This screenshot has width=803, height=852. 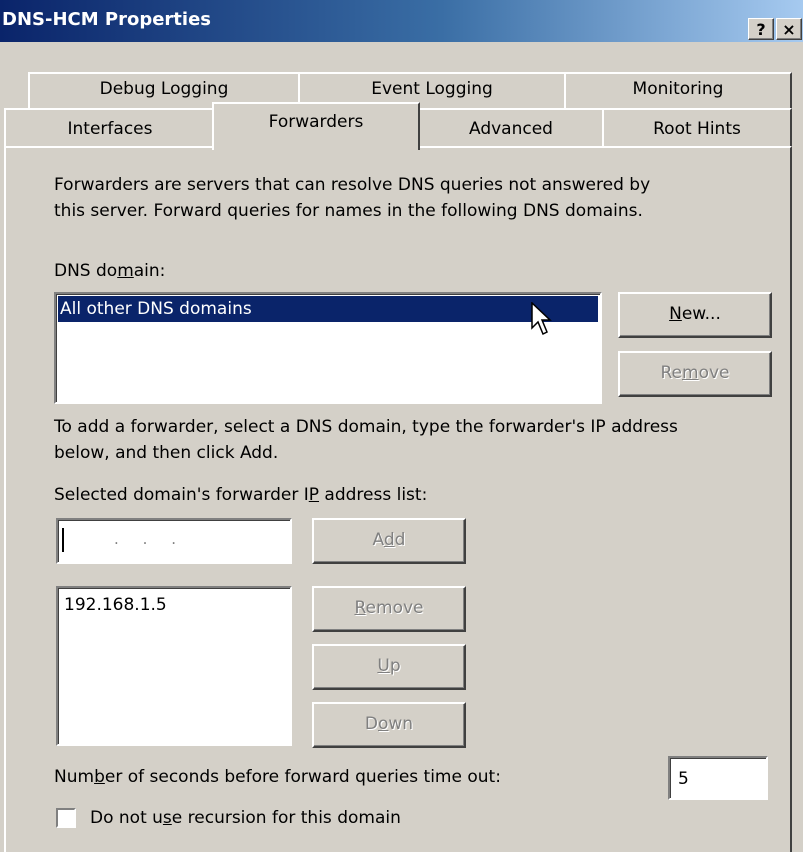 I want to click on dns-domain-label: DNS domain:, so click(x=110, y=271).